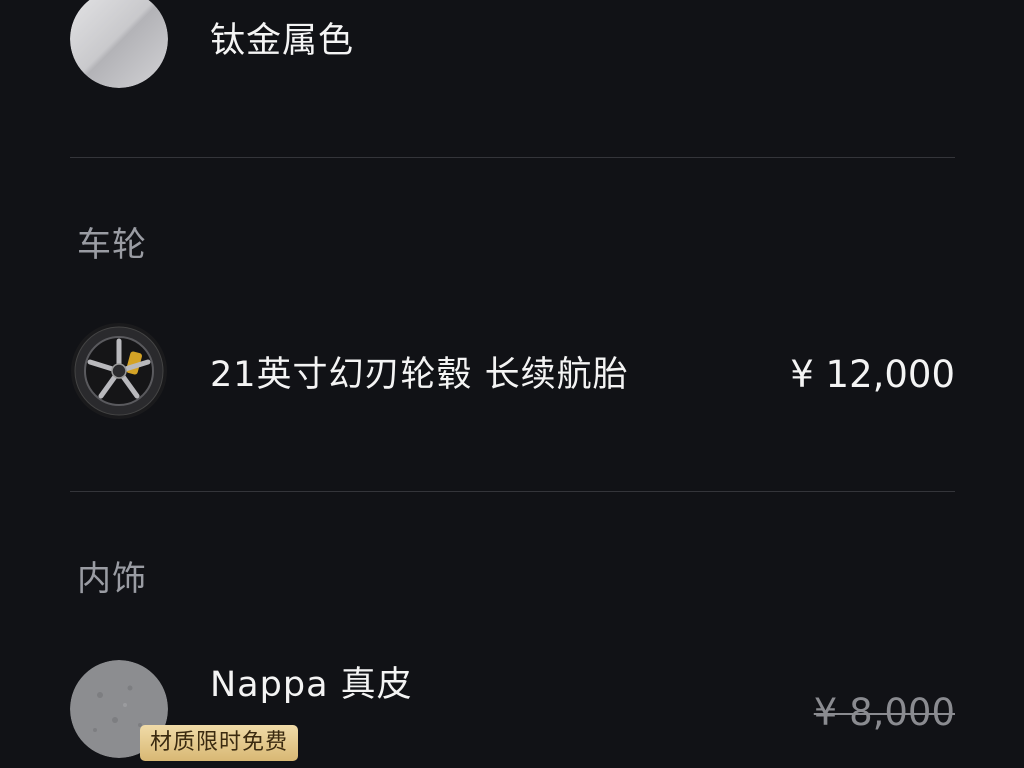  I want to click on section-title-interior: 内饰, so click(112, 579).